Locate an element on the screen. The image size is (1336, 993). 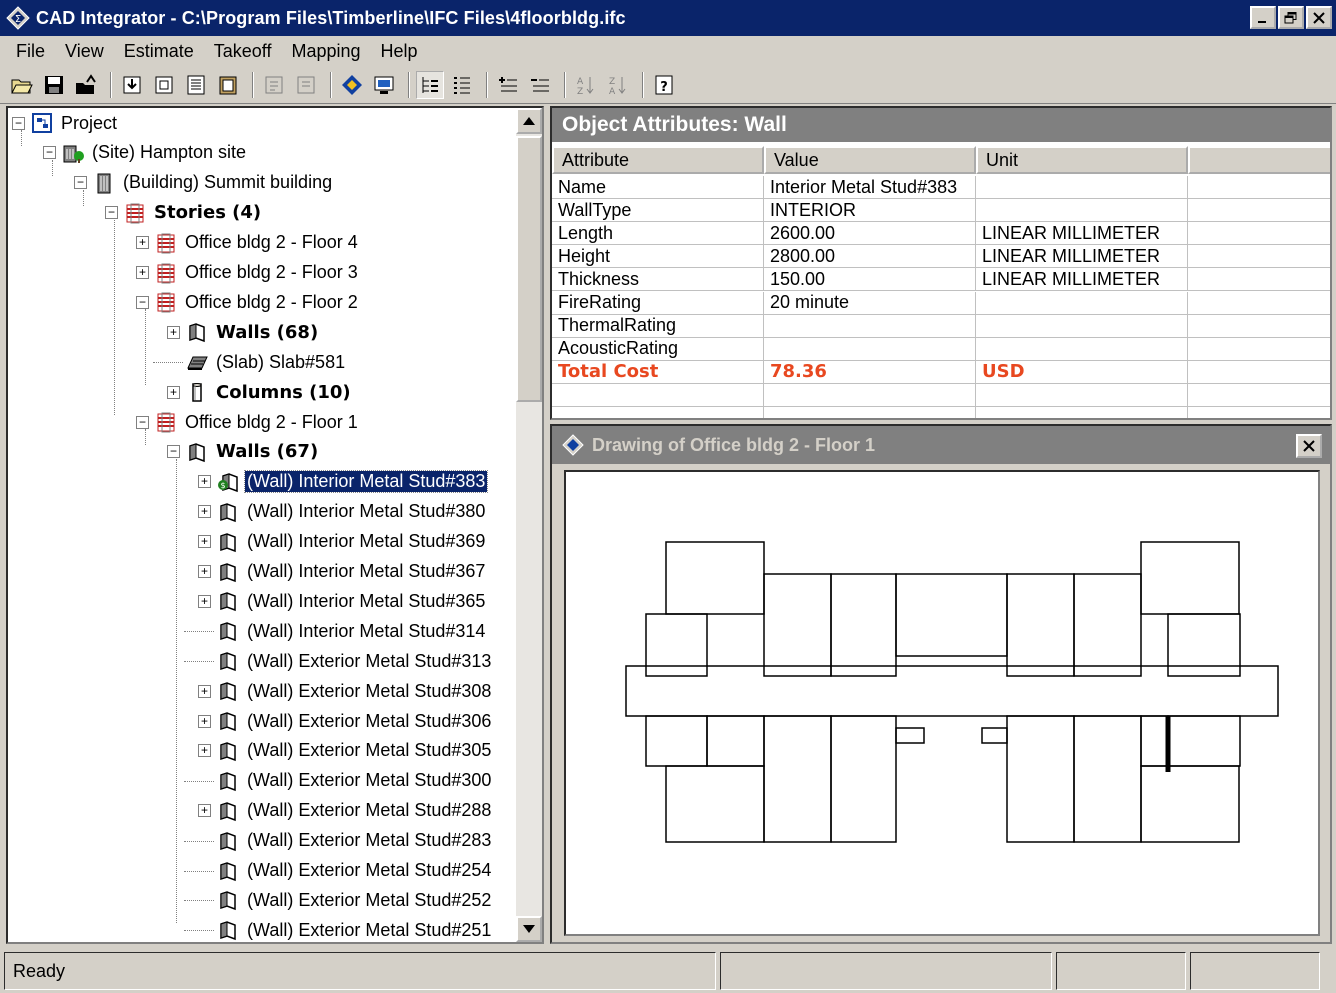
tree-item: + (Wall) Exterior Metal Stud#288 is located at coordinates (345, 811).